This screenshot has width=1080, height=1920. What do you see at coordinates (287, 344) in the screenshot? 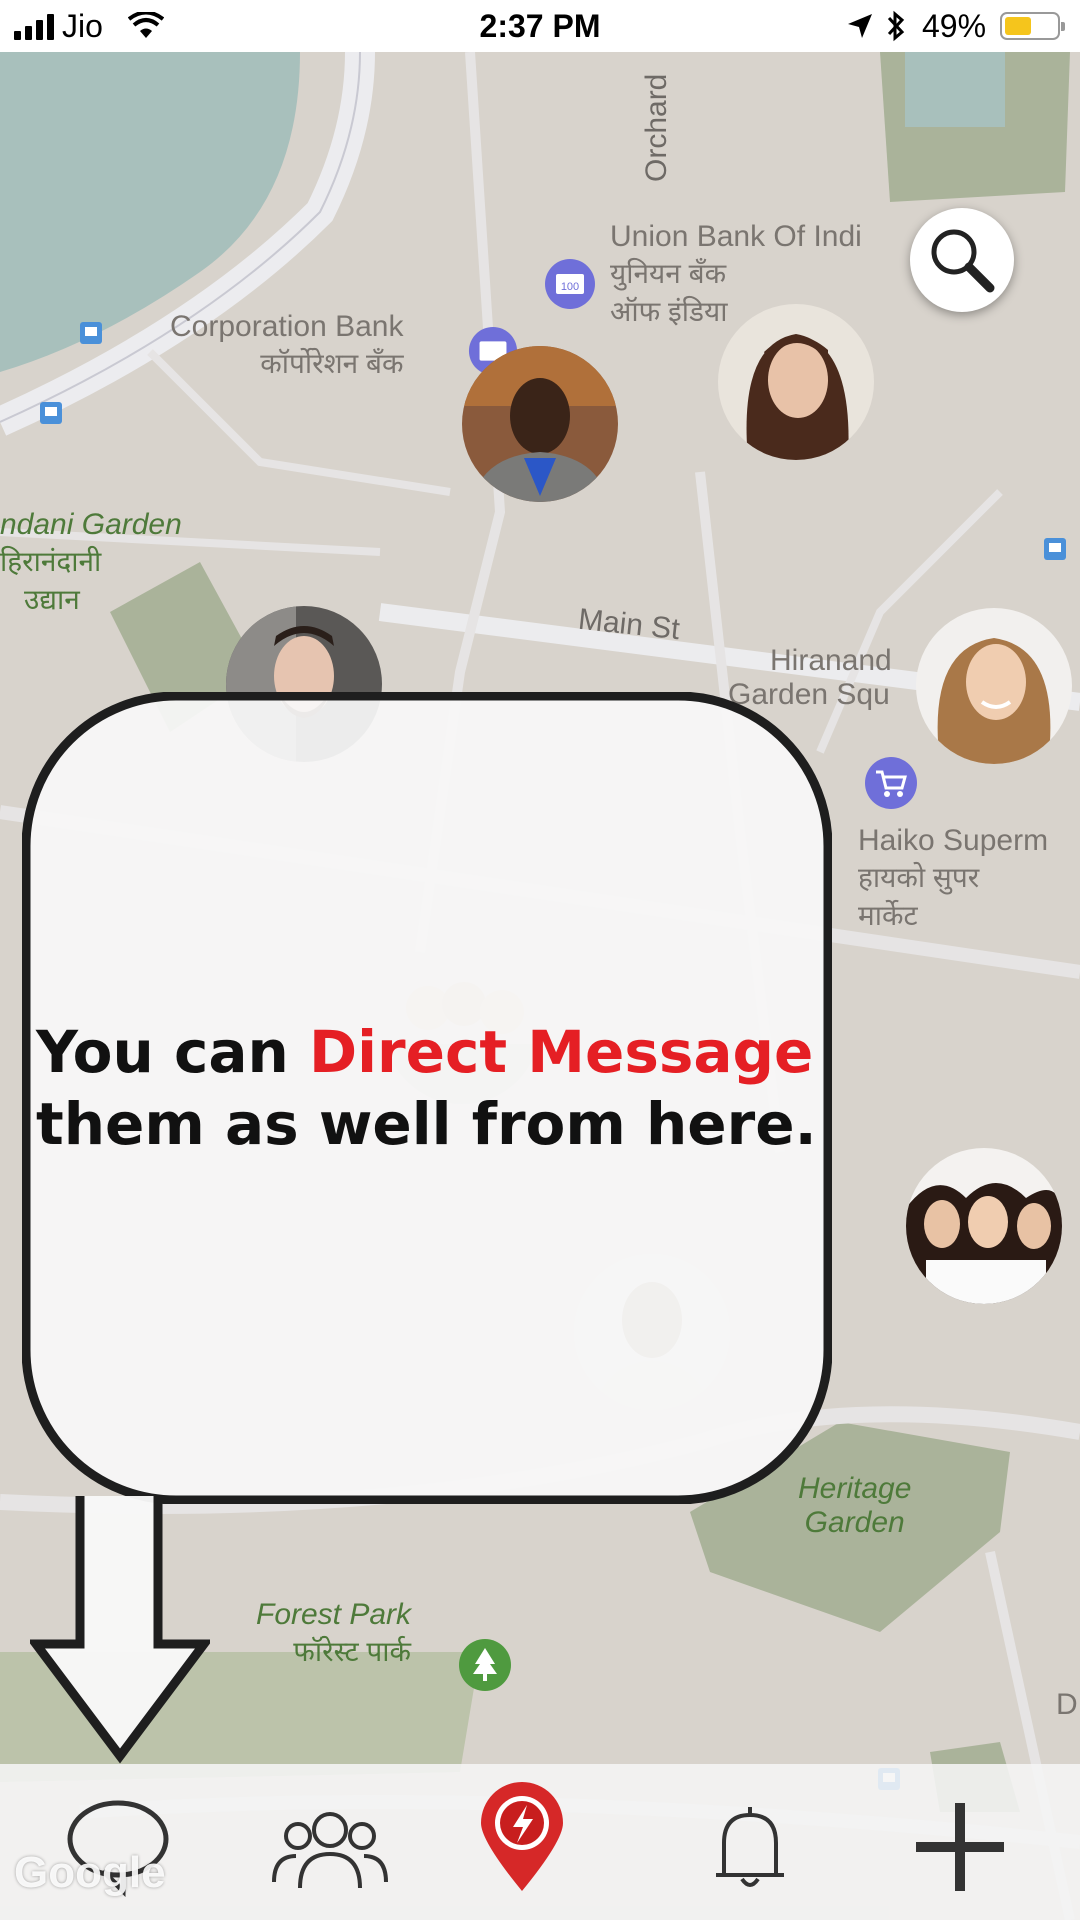
I see `map-label-corporation-bank: Corporation Bank कॉर्पोरेशन बँक` at bounding box center [287, 344].